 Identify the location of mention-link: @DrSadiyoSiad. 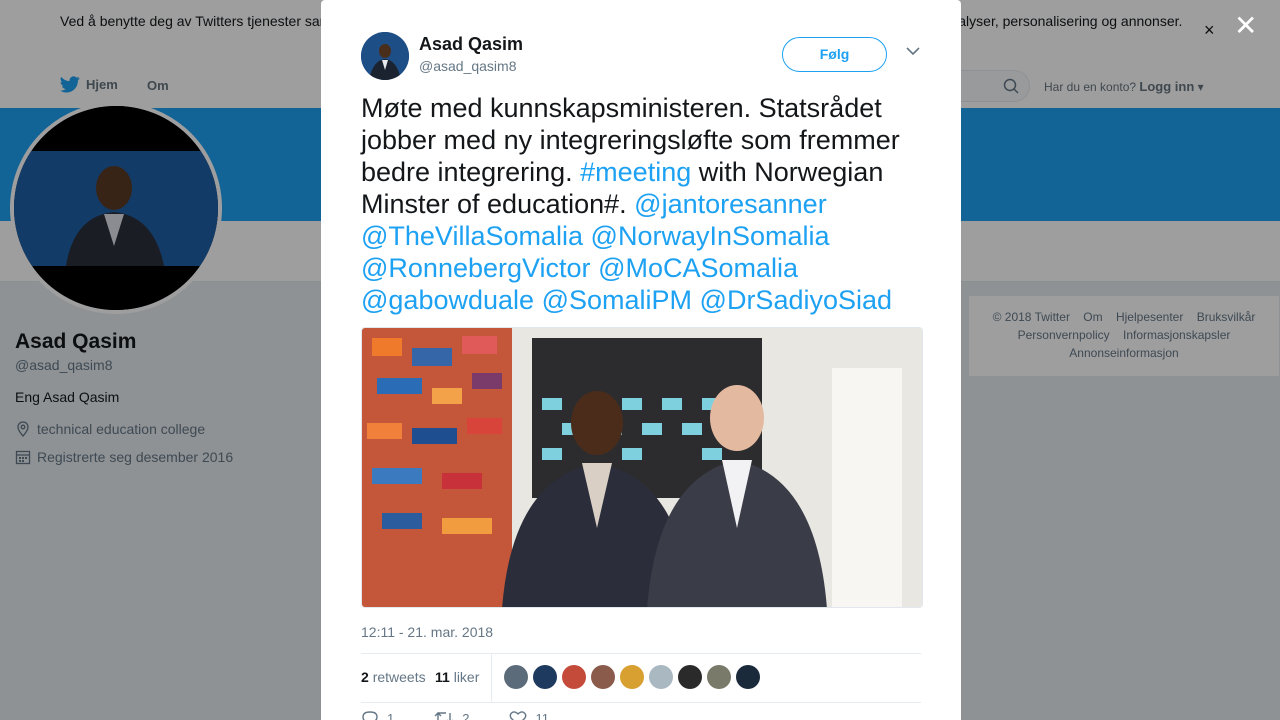
(796, 300).